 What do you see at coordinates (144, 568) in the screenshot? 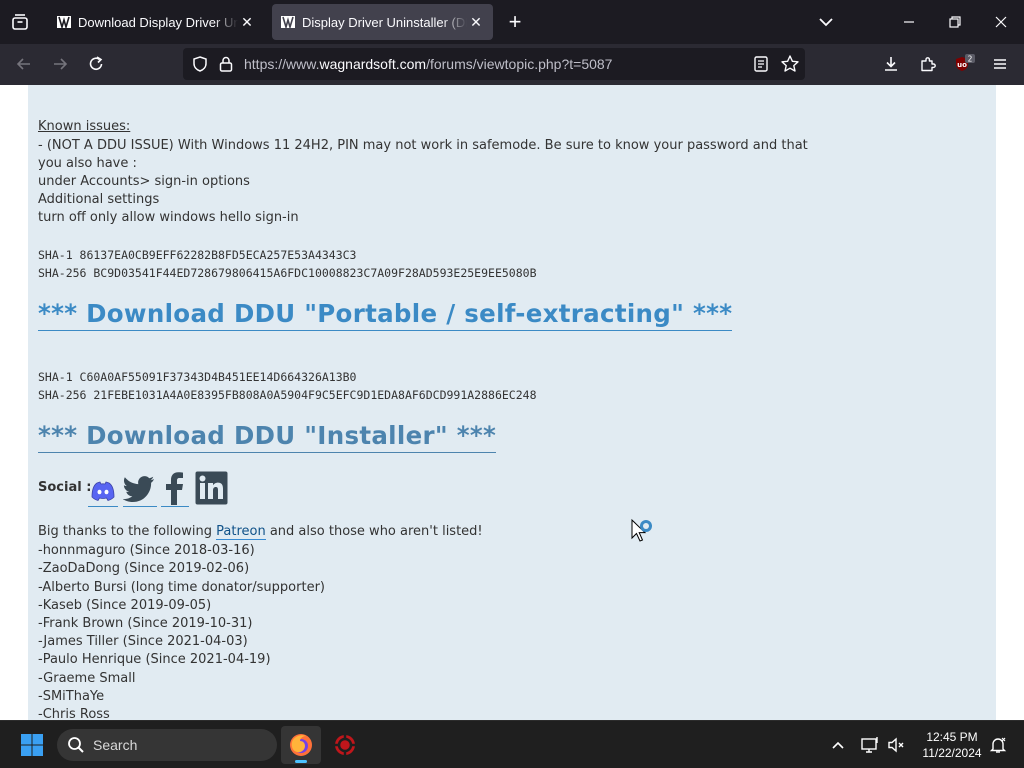
I see `supporter-item: -ZaoDaDong (Since 2019-02-06)` at bounding box center [144, 568].